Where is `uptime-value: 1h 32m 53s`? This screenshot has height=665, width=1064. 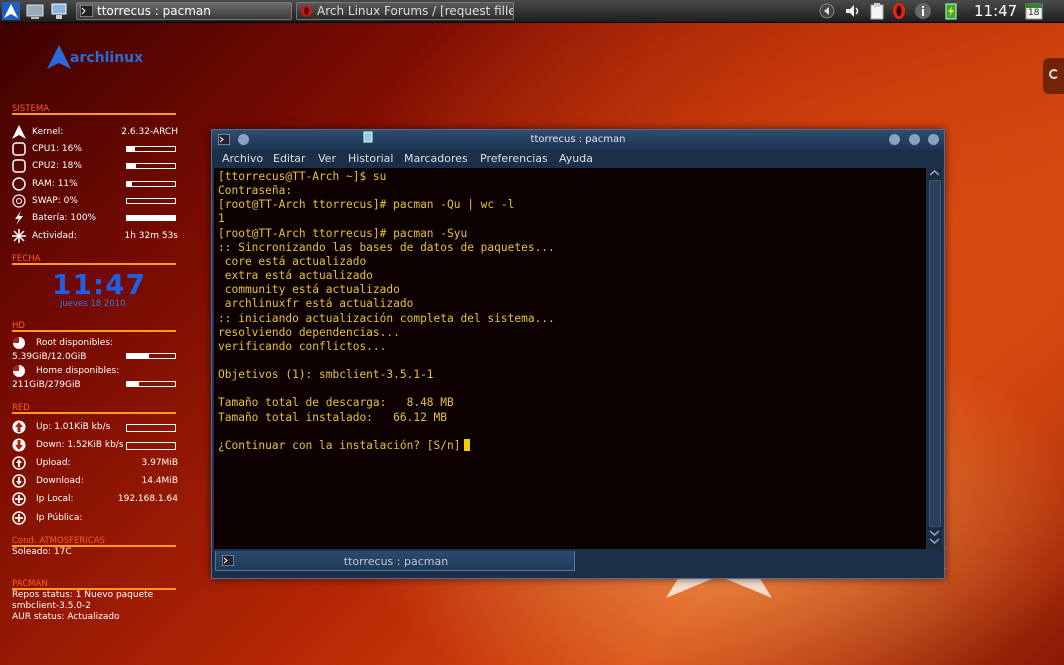 uptime-value: 1h 32m 53s is located at coordinates (151, 236).